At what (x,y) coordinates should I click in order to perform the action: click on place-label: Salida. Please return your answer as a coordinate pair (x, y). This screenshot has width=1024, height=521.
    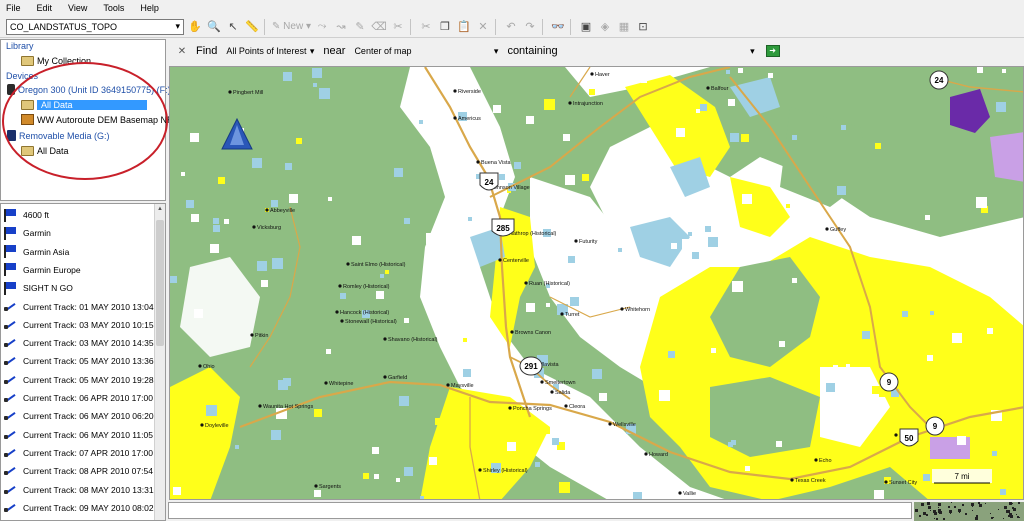
    Looking at the image, I should click on (563, 393).